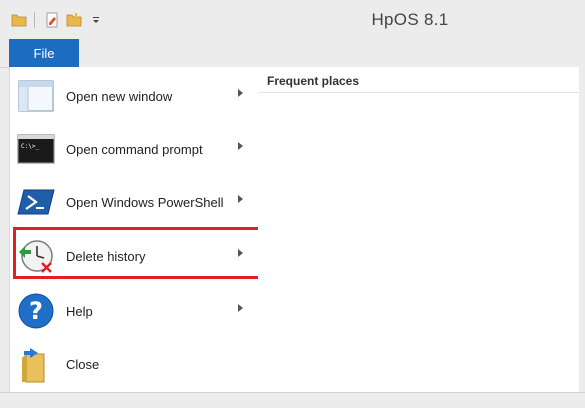 The width and height of the screenshot is (585, 408). What do you see at coordinates (292, 400) in the screenshot?
I see `bottom-strip` at bounding box center [292, 400].